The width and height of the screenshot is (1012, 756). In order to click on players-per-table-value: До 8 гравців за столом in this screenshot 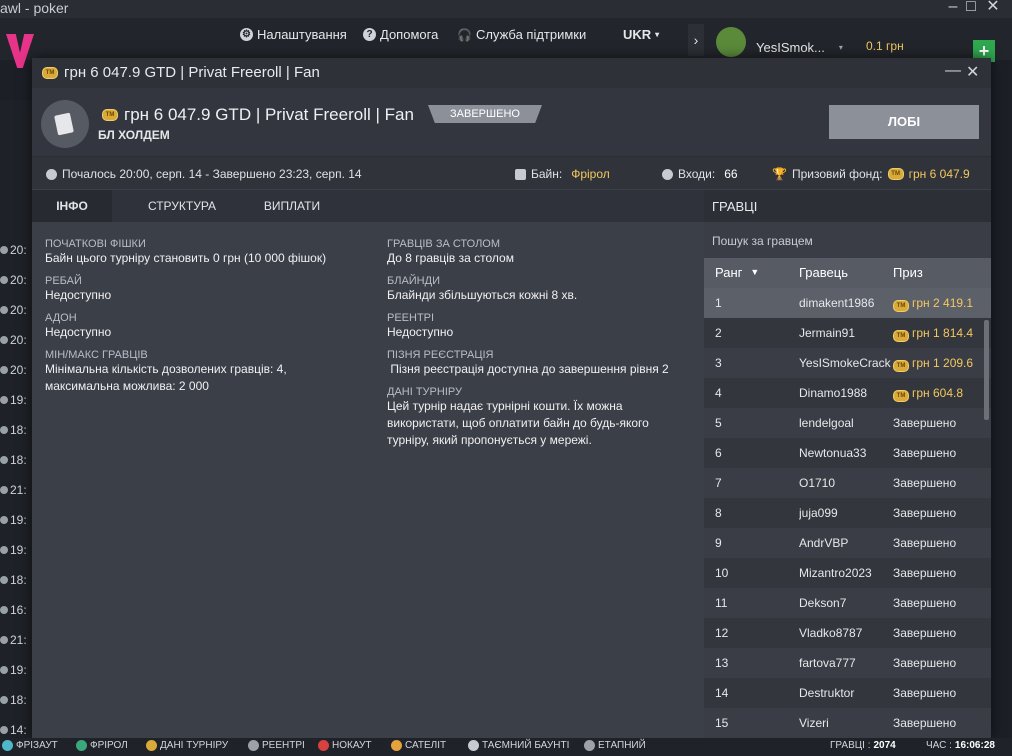, I will do `click(450, 258)`.